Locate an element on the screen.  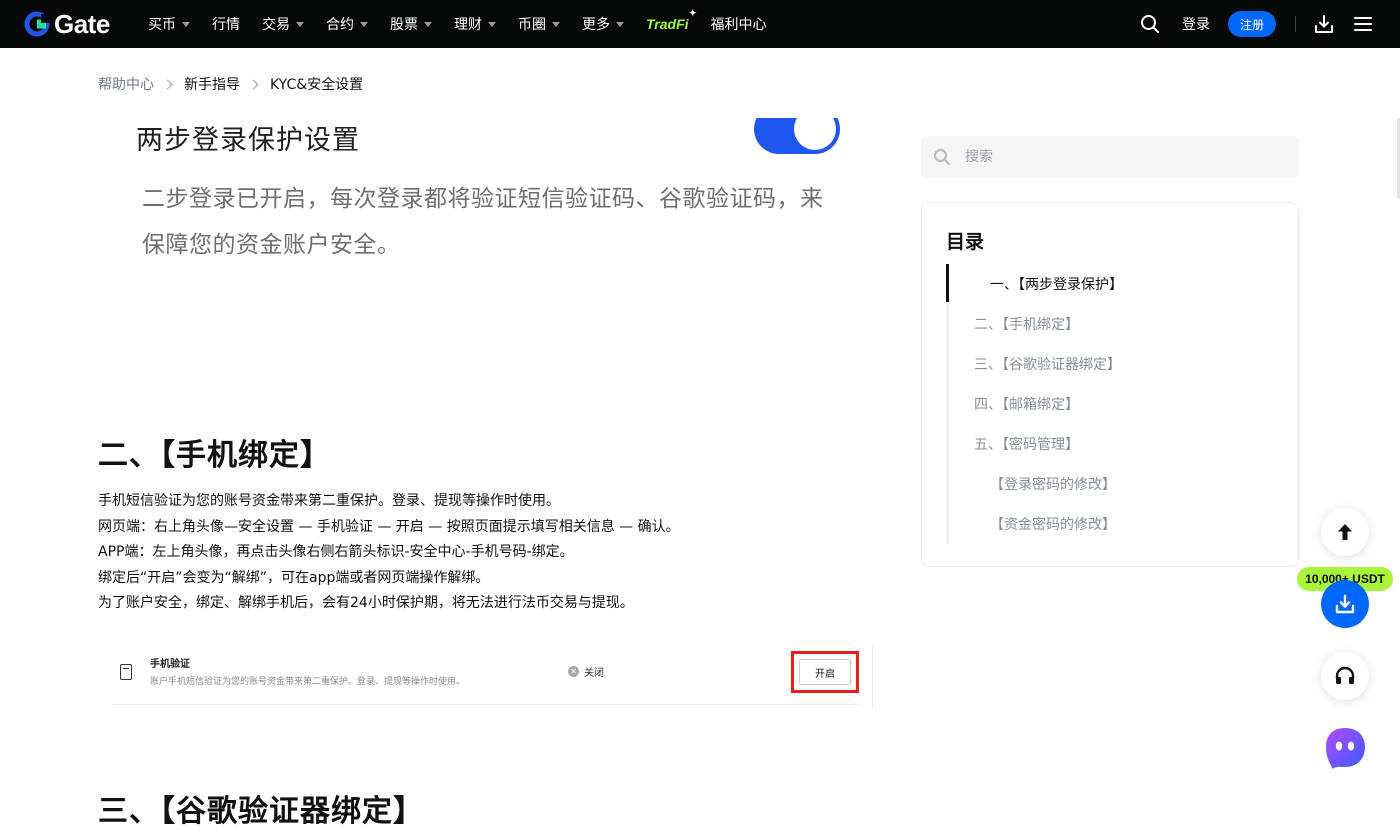
toggle-knob is located at coordinates (815, 134).